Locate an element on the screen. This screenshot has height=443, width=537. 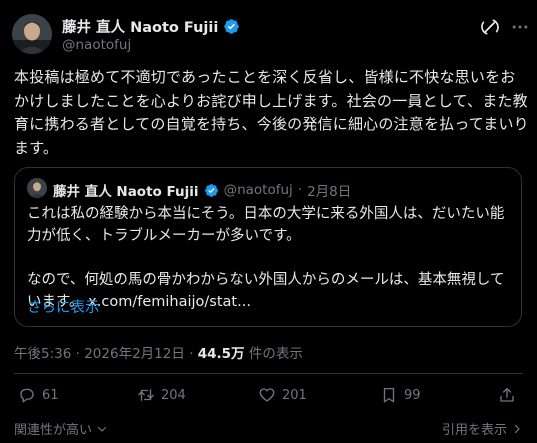
quoted-verified-badge-icon is located at coordinates (211, 190).